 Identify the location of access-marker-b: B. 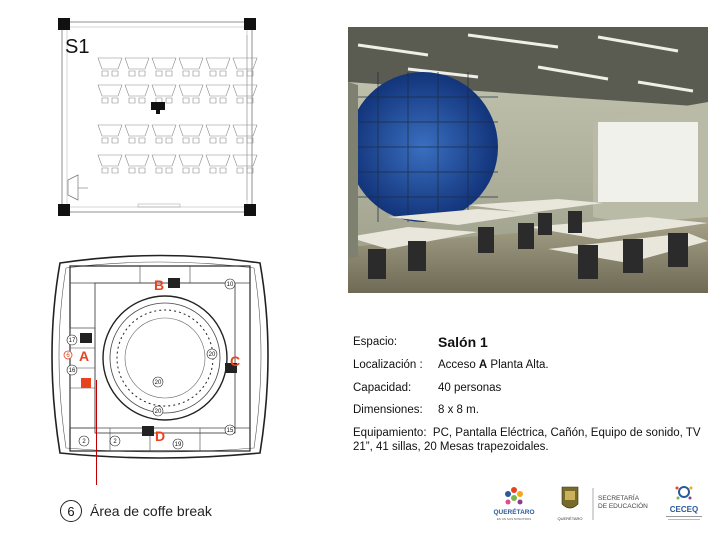
(159, 285).